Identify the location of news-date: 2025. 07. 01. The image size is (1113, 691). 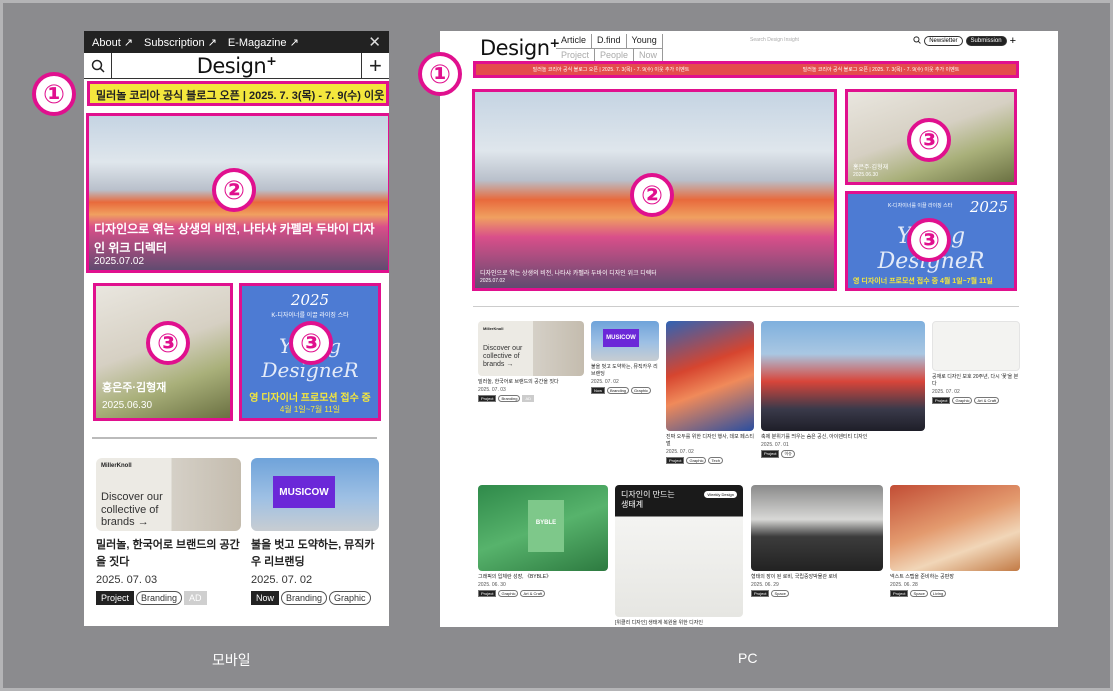
(775, 445).